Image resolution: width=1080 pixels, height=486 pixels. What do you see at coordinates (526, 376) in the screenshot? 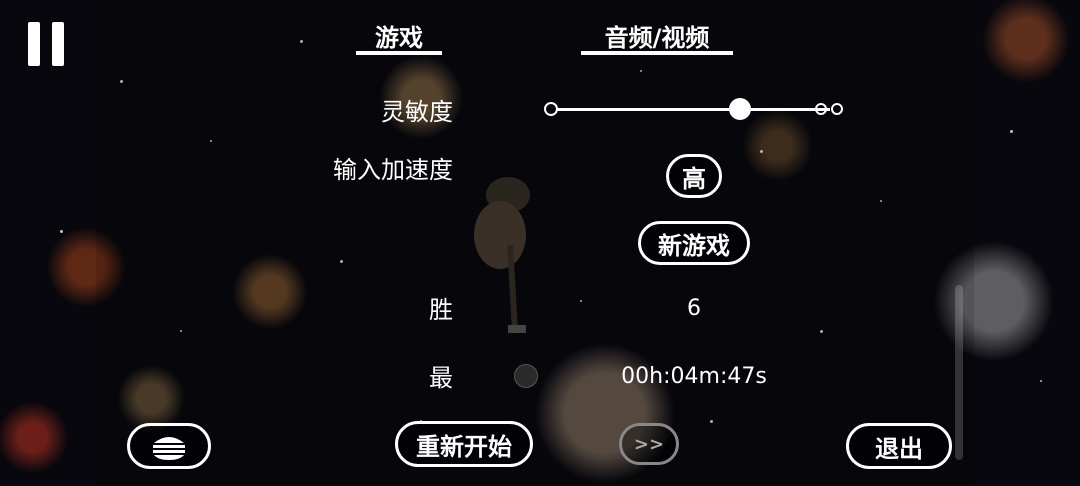
I see `dark-orb` at bounding box center [526, 376].